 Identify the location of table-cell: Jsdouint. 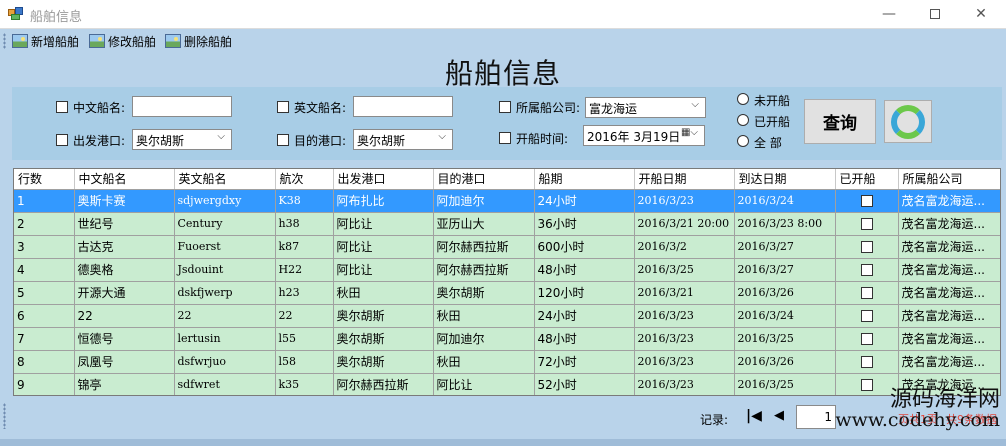
(225, 270).